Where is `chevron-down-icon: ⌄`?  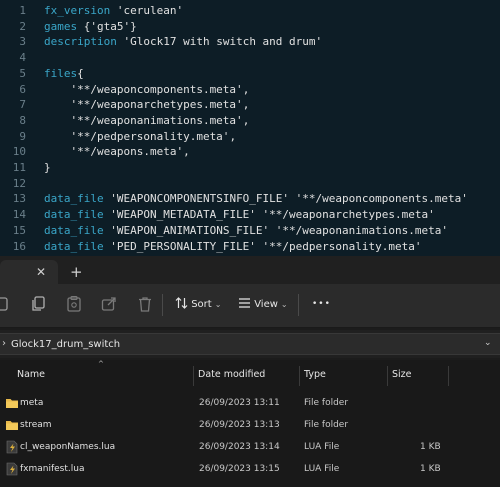 chevron-down-icon: ⌄ is located at coordinates (488, 343).